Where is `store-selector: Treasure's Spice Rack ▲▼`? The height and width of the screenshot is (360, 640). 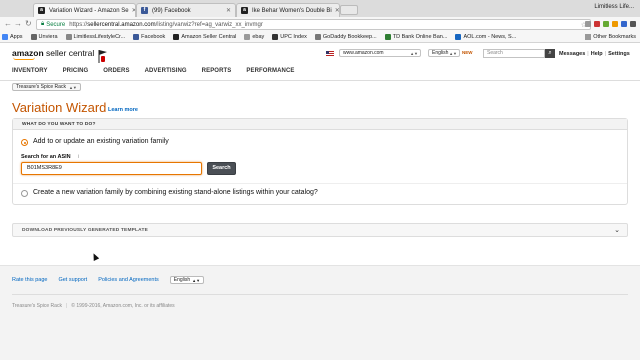
store-selector: Treasure's Spice Rack ▲▼ is located at coordinates (46, 87).